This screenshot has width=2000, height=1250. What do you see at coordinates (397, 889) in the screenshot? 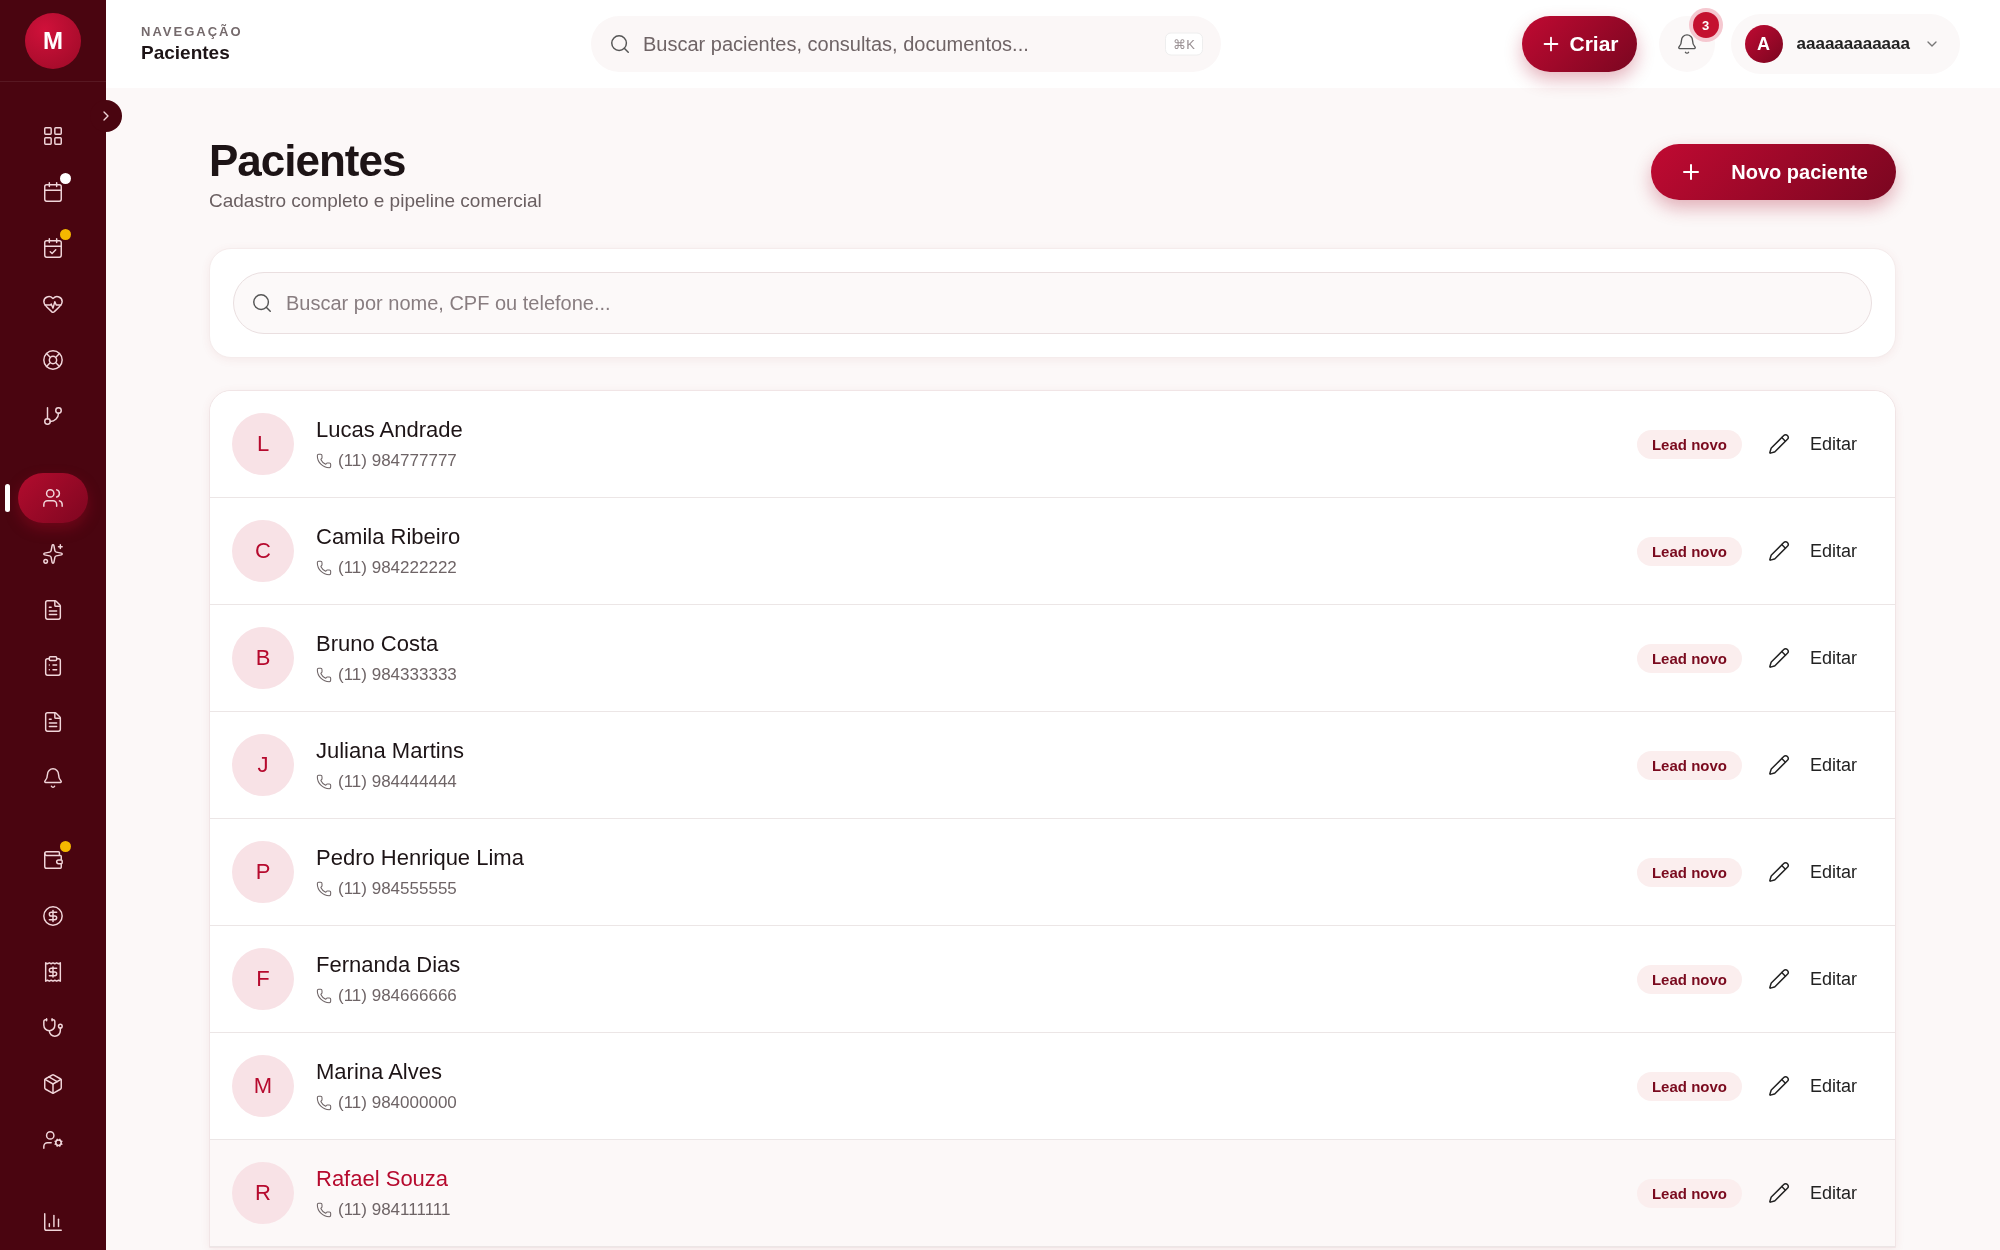
I see `patient-phone: (11) 984555555` at bounding box center [397, 889].